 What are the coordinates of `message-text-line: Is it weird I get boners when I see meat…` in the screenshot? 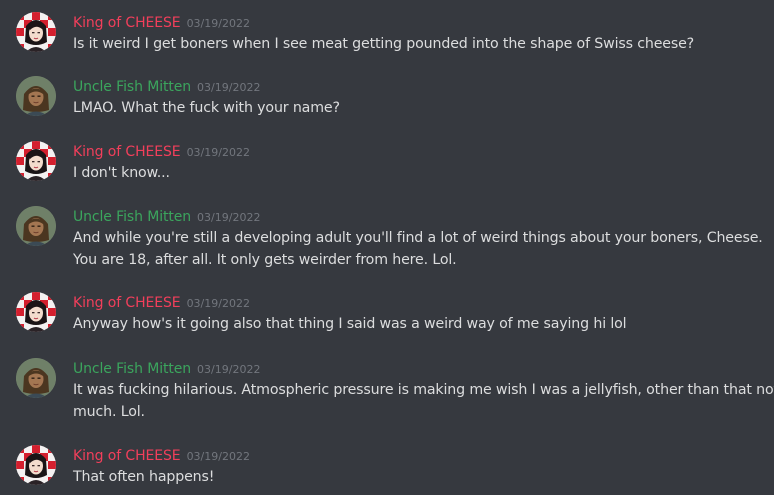 It's located at (384, 44).